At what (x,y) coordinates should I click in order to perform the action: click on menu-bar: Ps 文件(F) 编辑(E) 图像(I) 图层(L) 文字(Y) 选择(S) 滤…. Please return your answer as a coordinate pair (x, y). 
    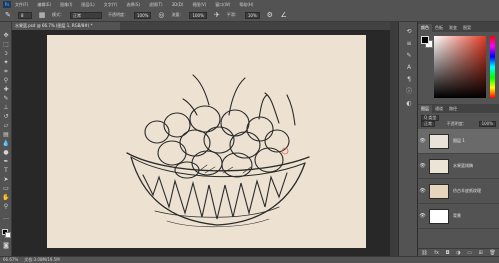
    Looking at the image, I should click on (249, 4).